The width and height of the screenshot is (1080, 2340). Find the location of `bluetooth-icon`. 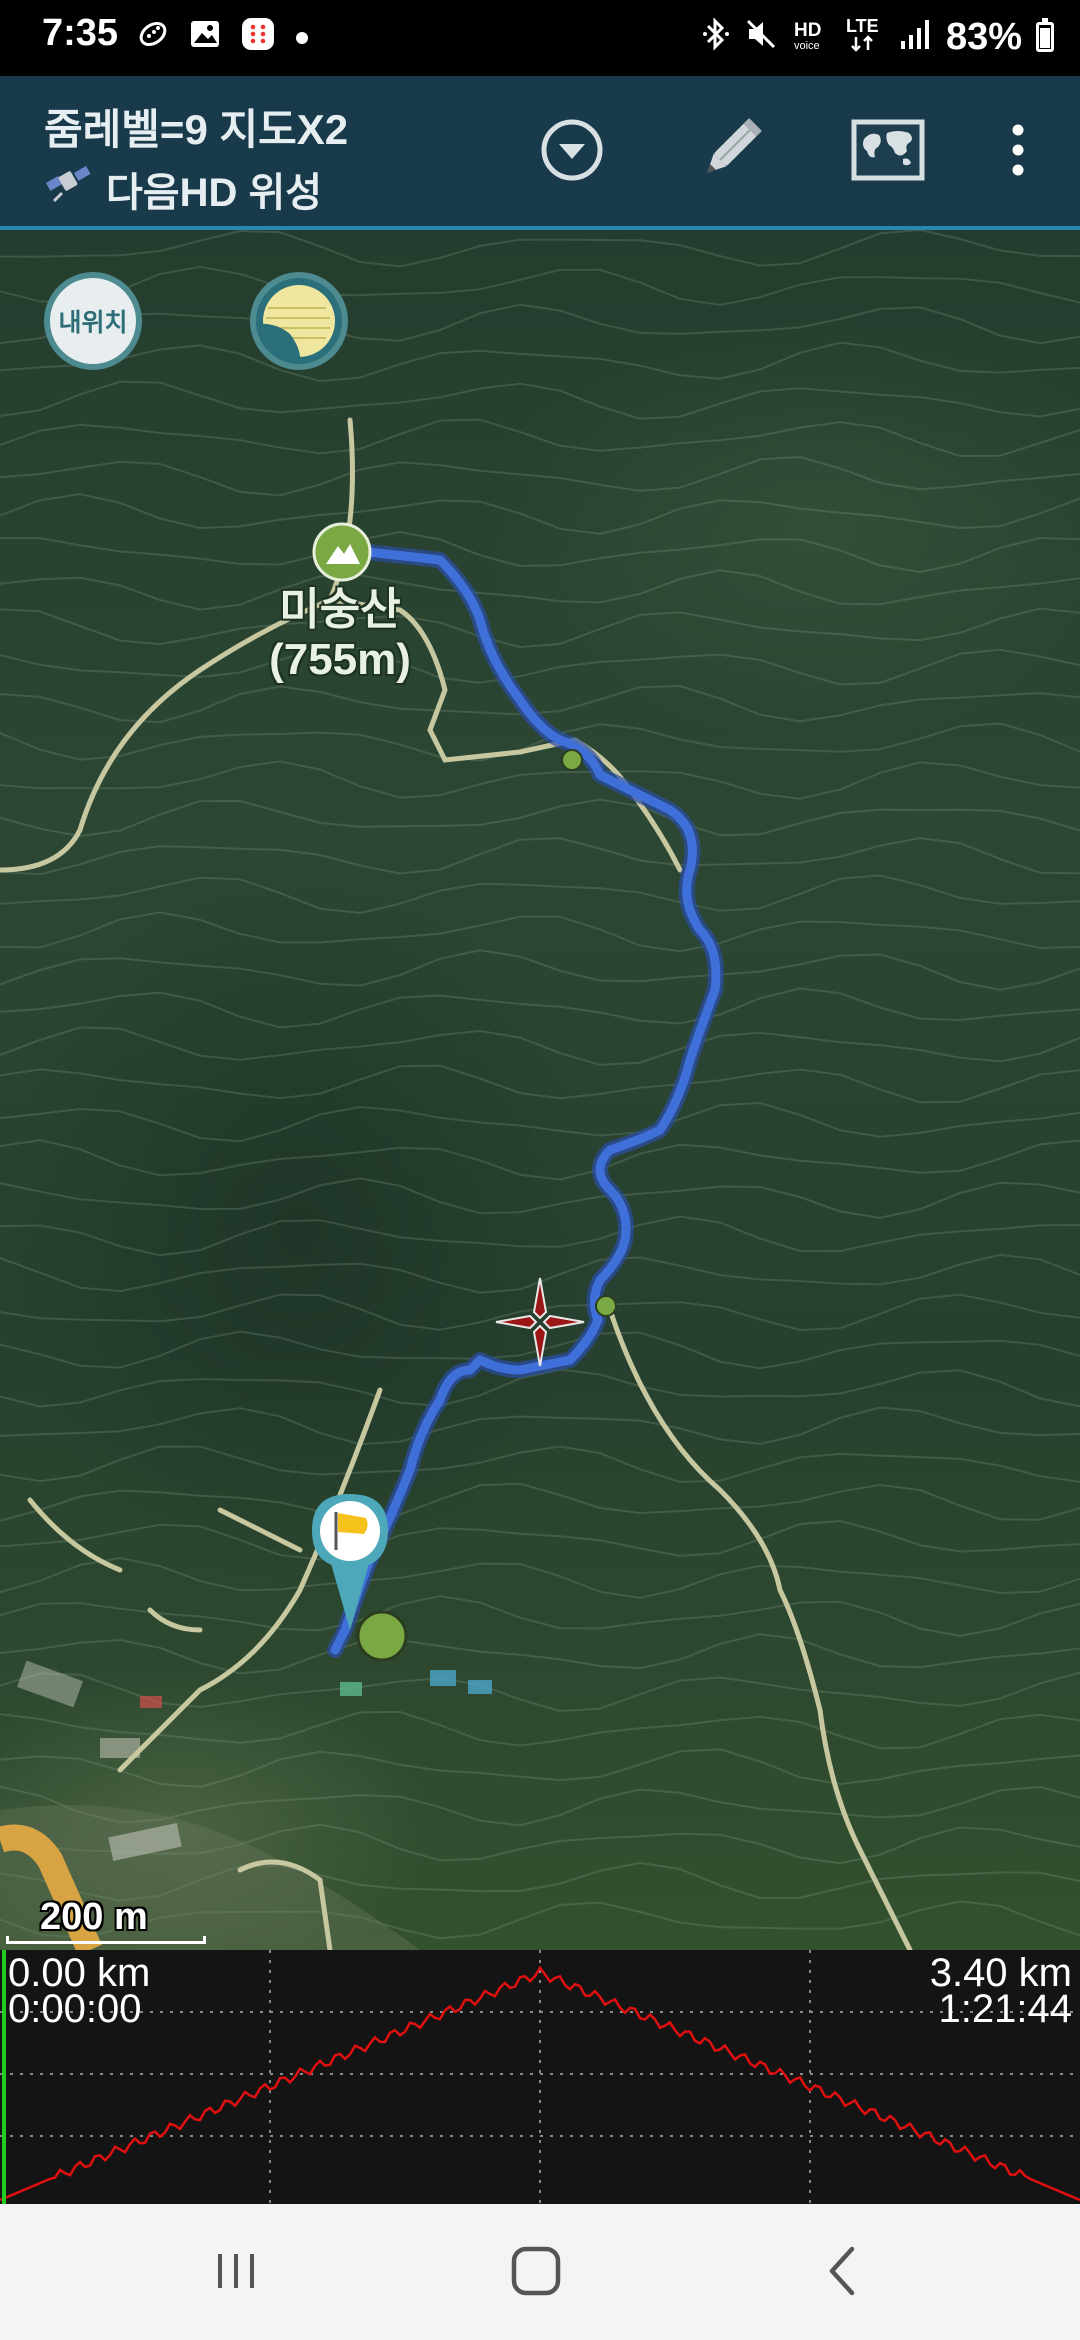

bluetooth-icon is located at coordinates (716, 37).